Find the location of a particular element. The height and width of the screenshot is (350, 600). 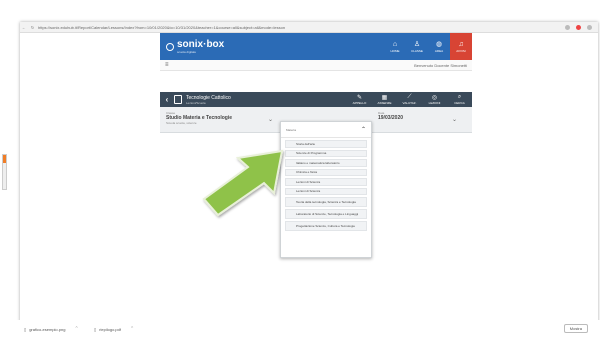

download-item: ▯ riepilogo.pdf ⌃ is located at coordinates (114, 329).